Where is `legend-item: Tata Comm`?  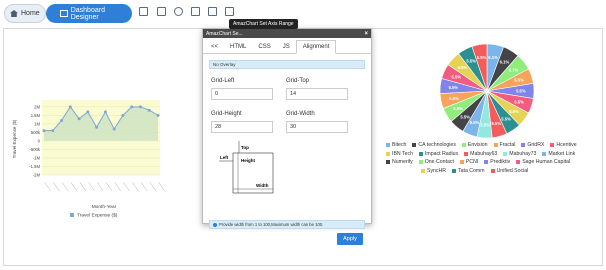
legend-item: Tata Comm is located at coordinates (468, 171).